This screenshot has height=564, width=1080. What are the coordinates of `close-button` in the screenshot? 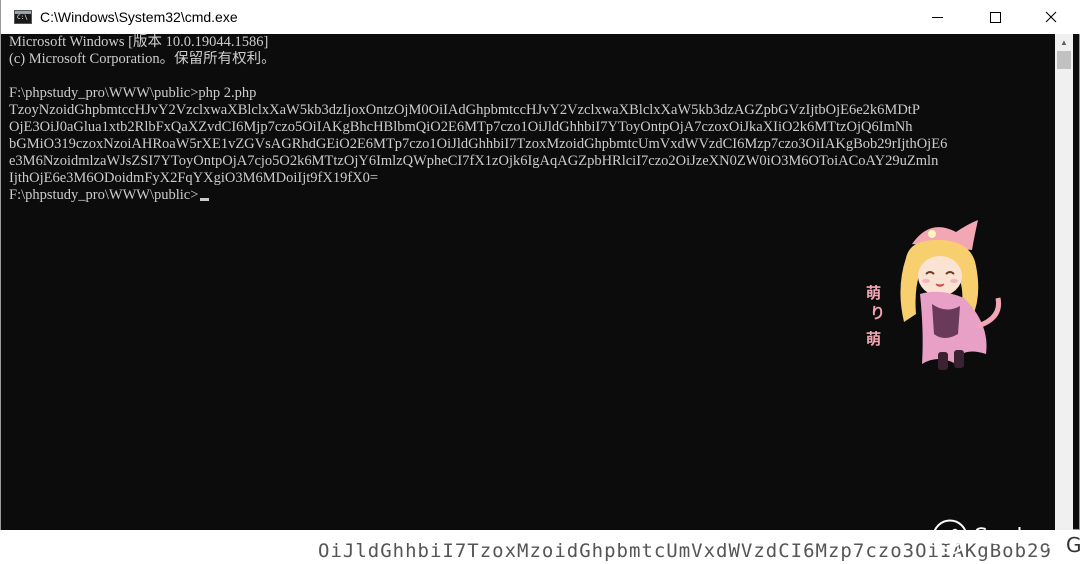 It's located at (1051, 17).